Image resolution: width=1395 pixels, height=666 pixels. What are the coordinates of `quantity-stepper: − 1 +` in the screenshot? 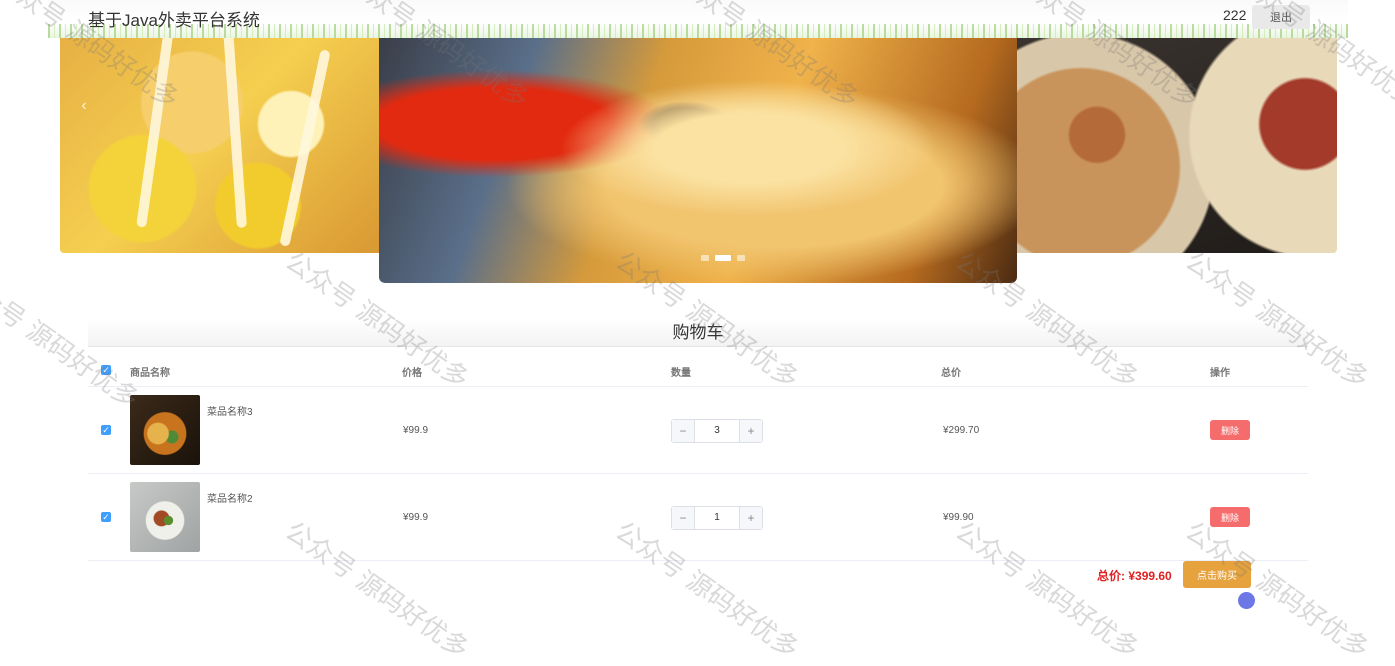 It's located at (717, 518).